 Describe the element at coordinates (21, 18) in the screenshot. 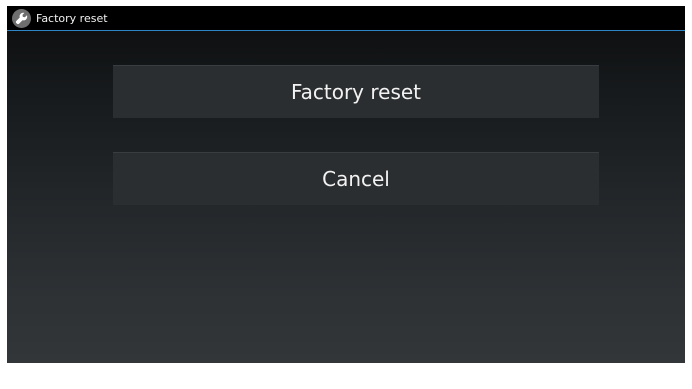

I see `wrench-icon` at that location.